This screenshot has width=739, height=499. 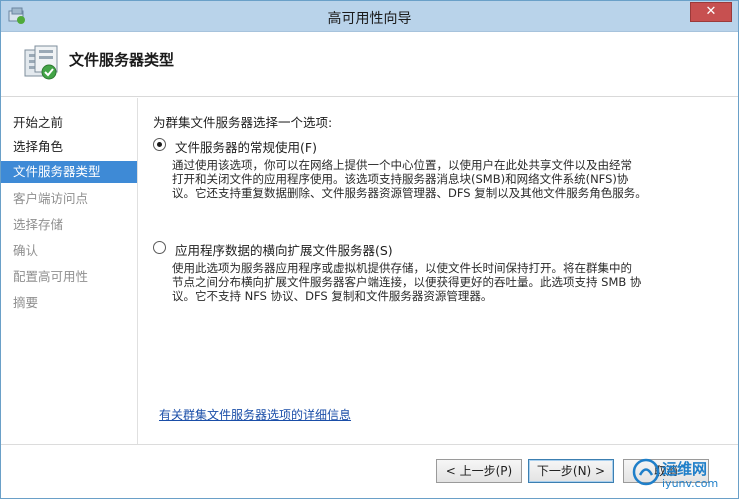 What do you see at coordinates (369, 19) in the screenshot?
I see `window-title: 高可用性向导` at bounding box center [369, 19].